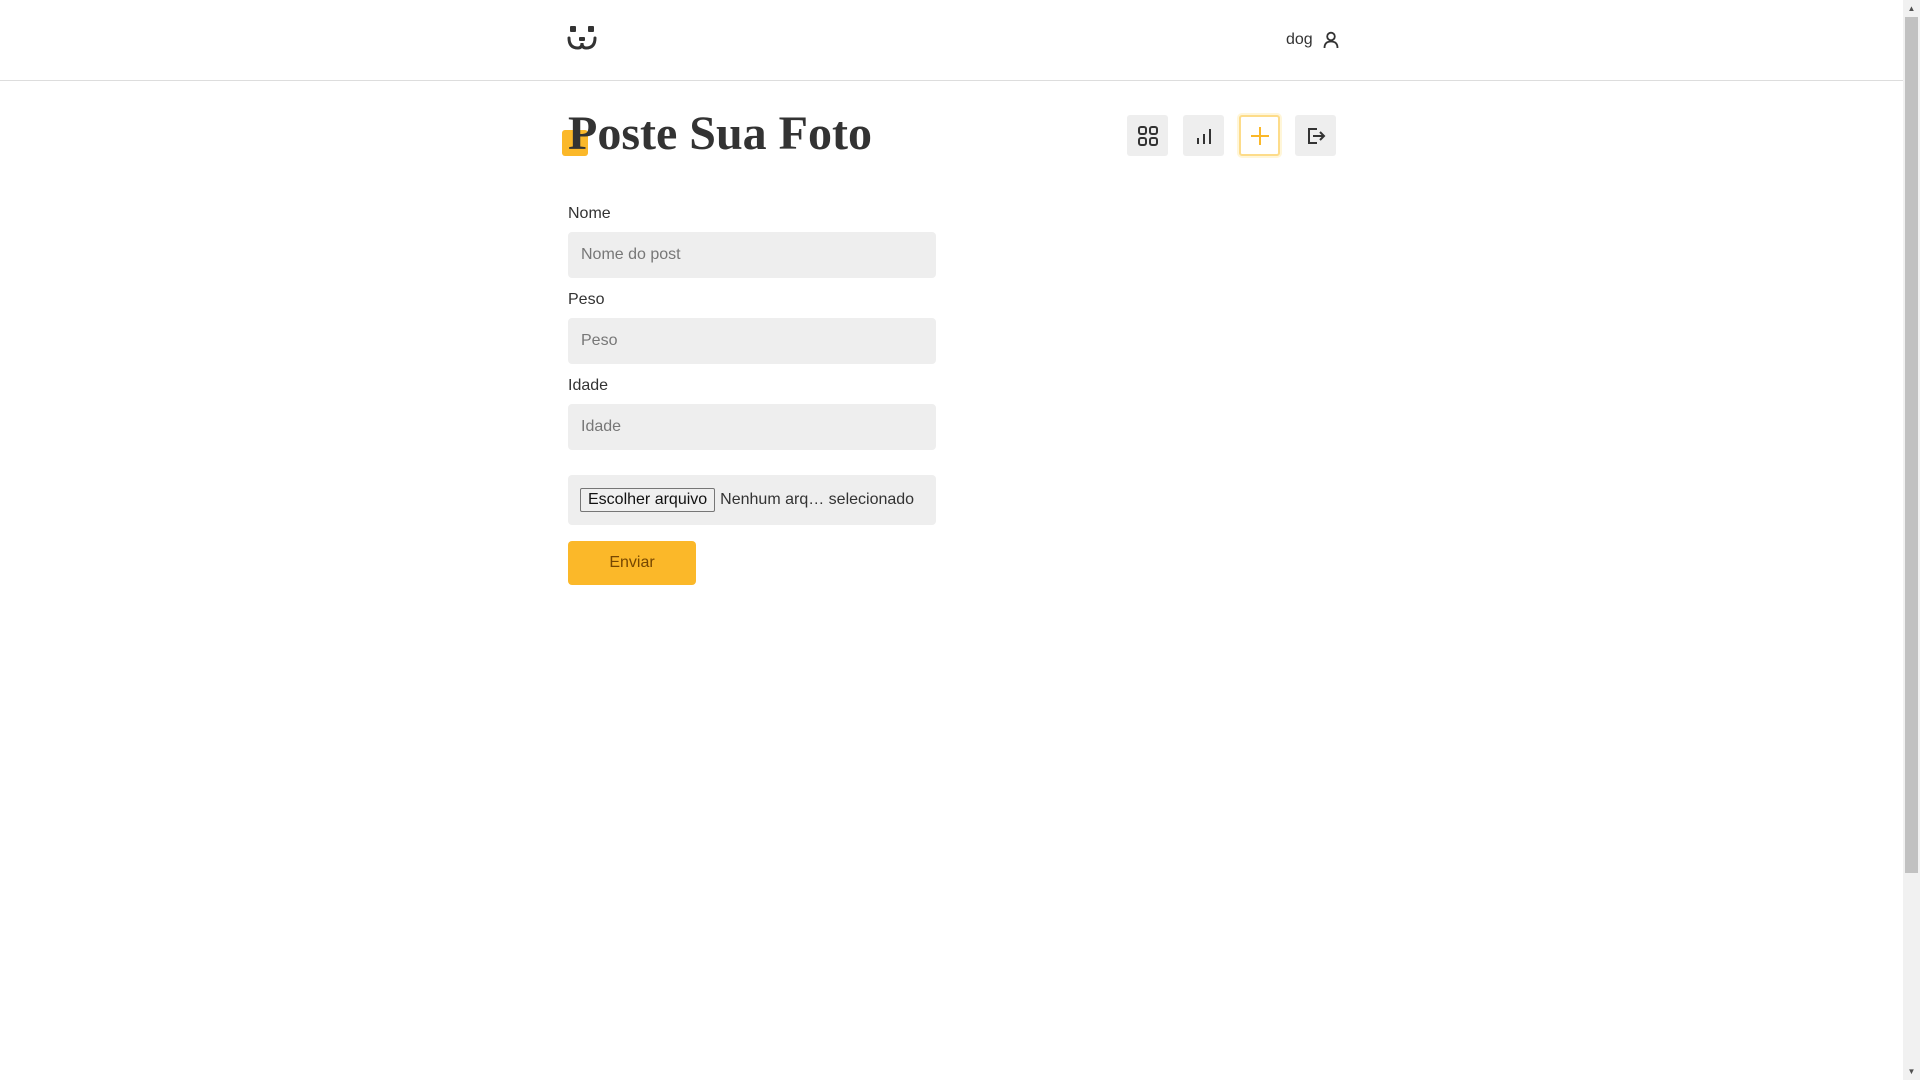  Describe the element at coordinates (752, 427) in the screenshot. I see `idade-input` at that location.